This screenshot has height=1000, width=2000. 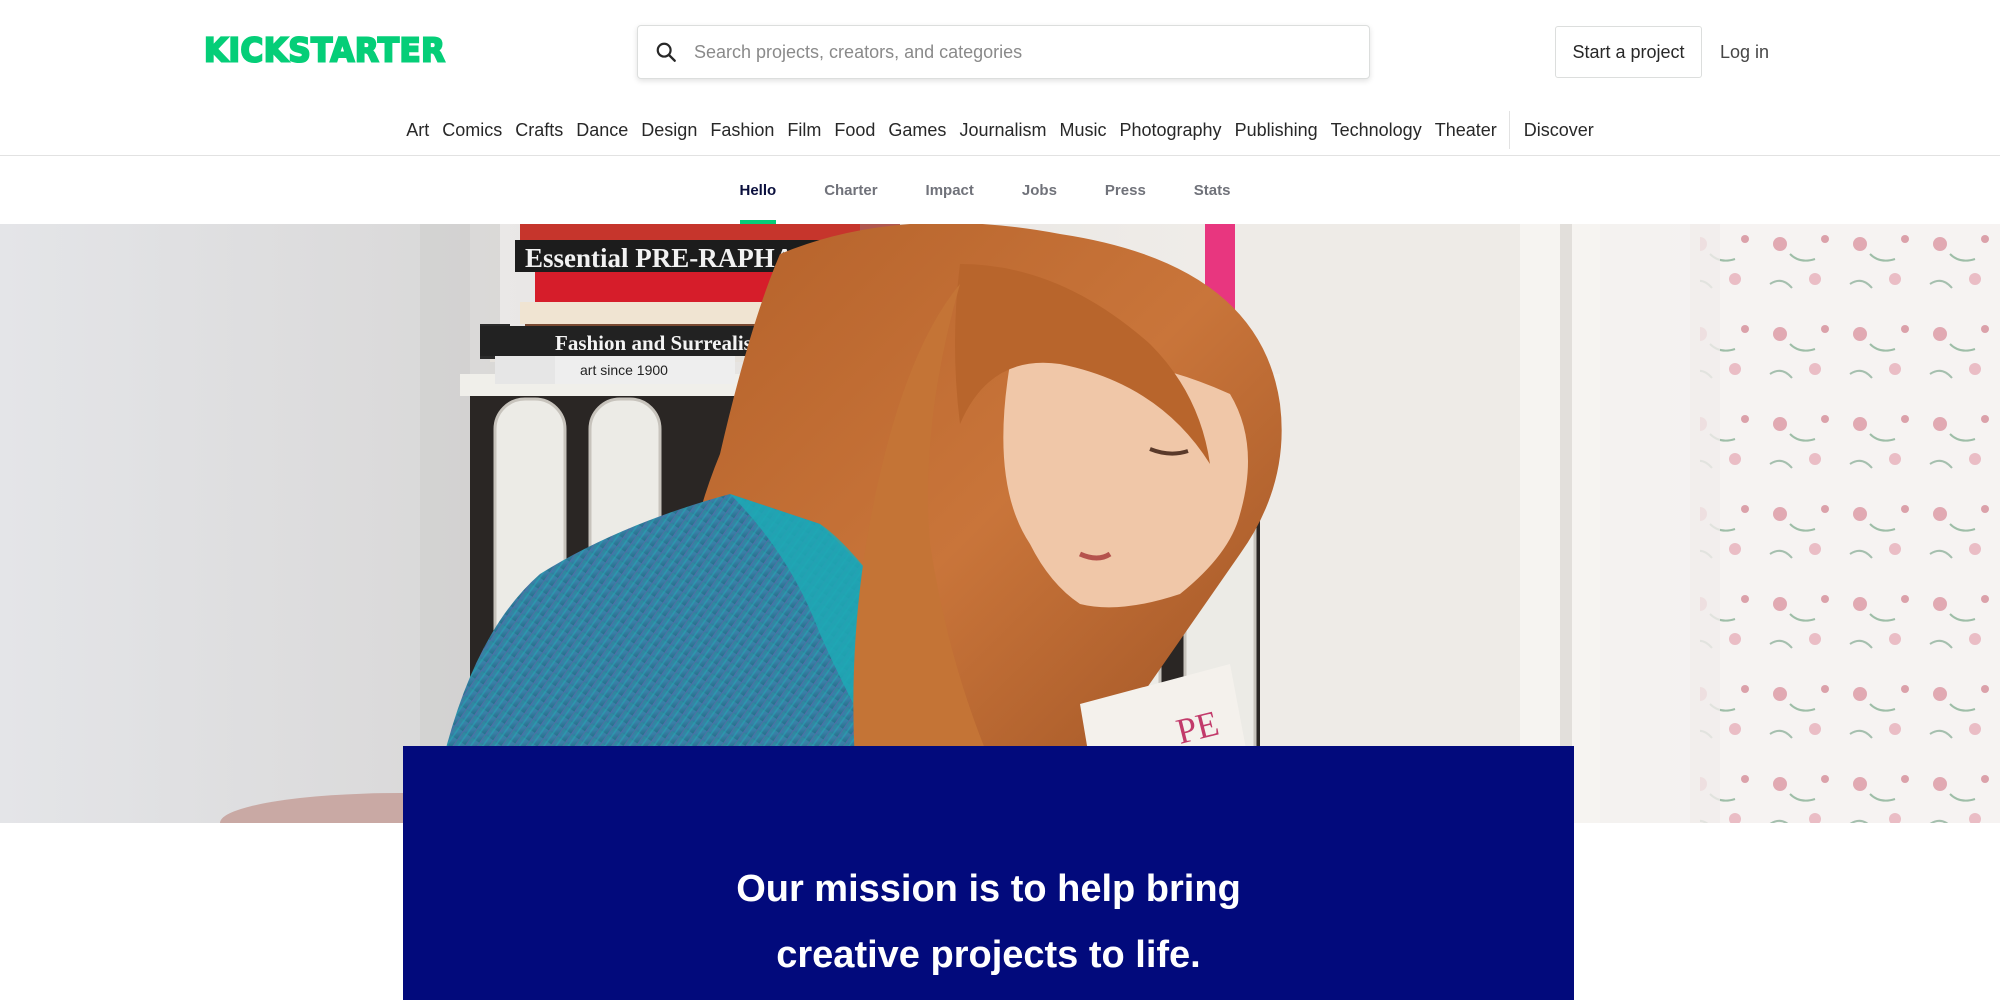 What do you see at coordinates (855, 130) in the screenshot?
I see `category-food: Food` at bounding box center [855, 130].